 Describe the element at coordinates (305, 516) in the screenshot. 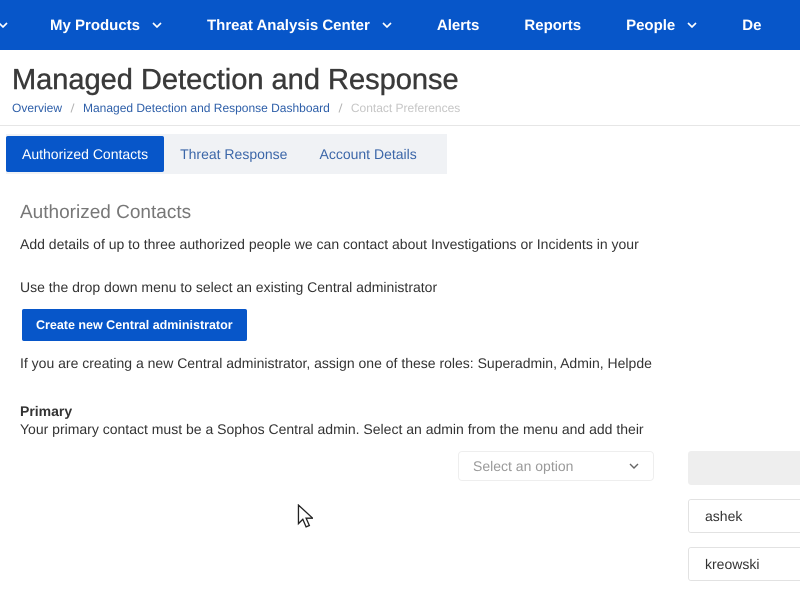

I see `mouse-pointer-icon` at that location.